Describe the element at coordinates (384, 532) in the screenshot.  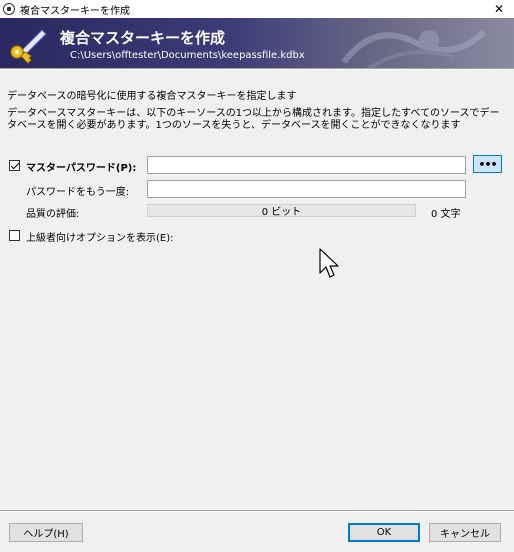
I see `ok-button: OK` at that location.